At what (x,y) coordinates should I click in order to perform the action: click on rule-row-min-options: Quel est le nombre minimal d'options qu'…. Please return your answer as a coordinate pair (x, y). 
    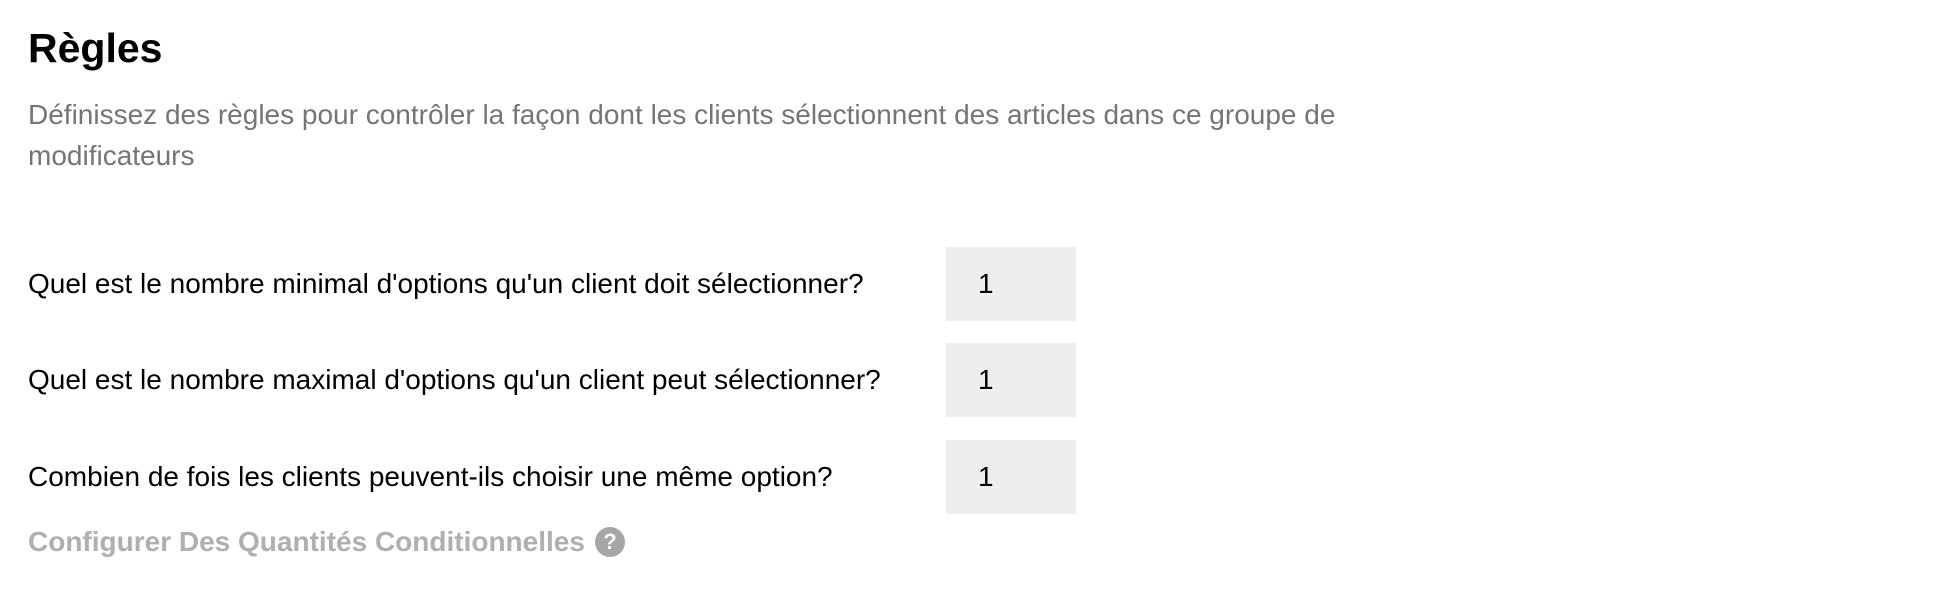
    Looking at the image, I should click on (552, 284).